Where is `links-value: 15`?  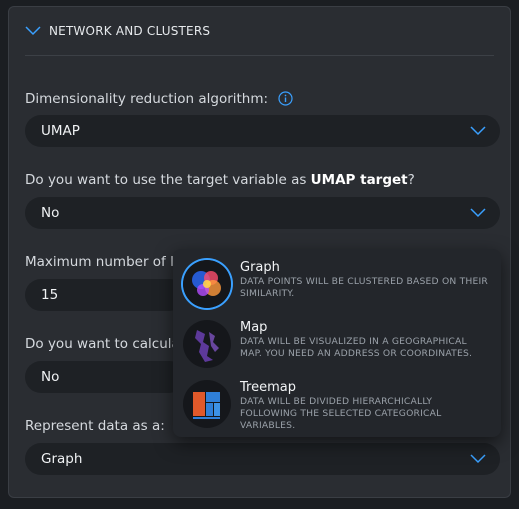
links-value: 15 is located at coordinates (50, 295).